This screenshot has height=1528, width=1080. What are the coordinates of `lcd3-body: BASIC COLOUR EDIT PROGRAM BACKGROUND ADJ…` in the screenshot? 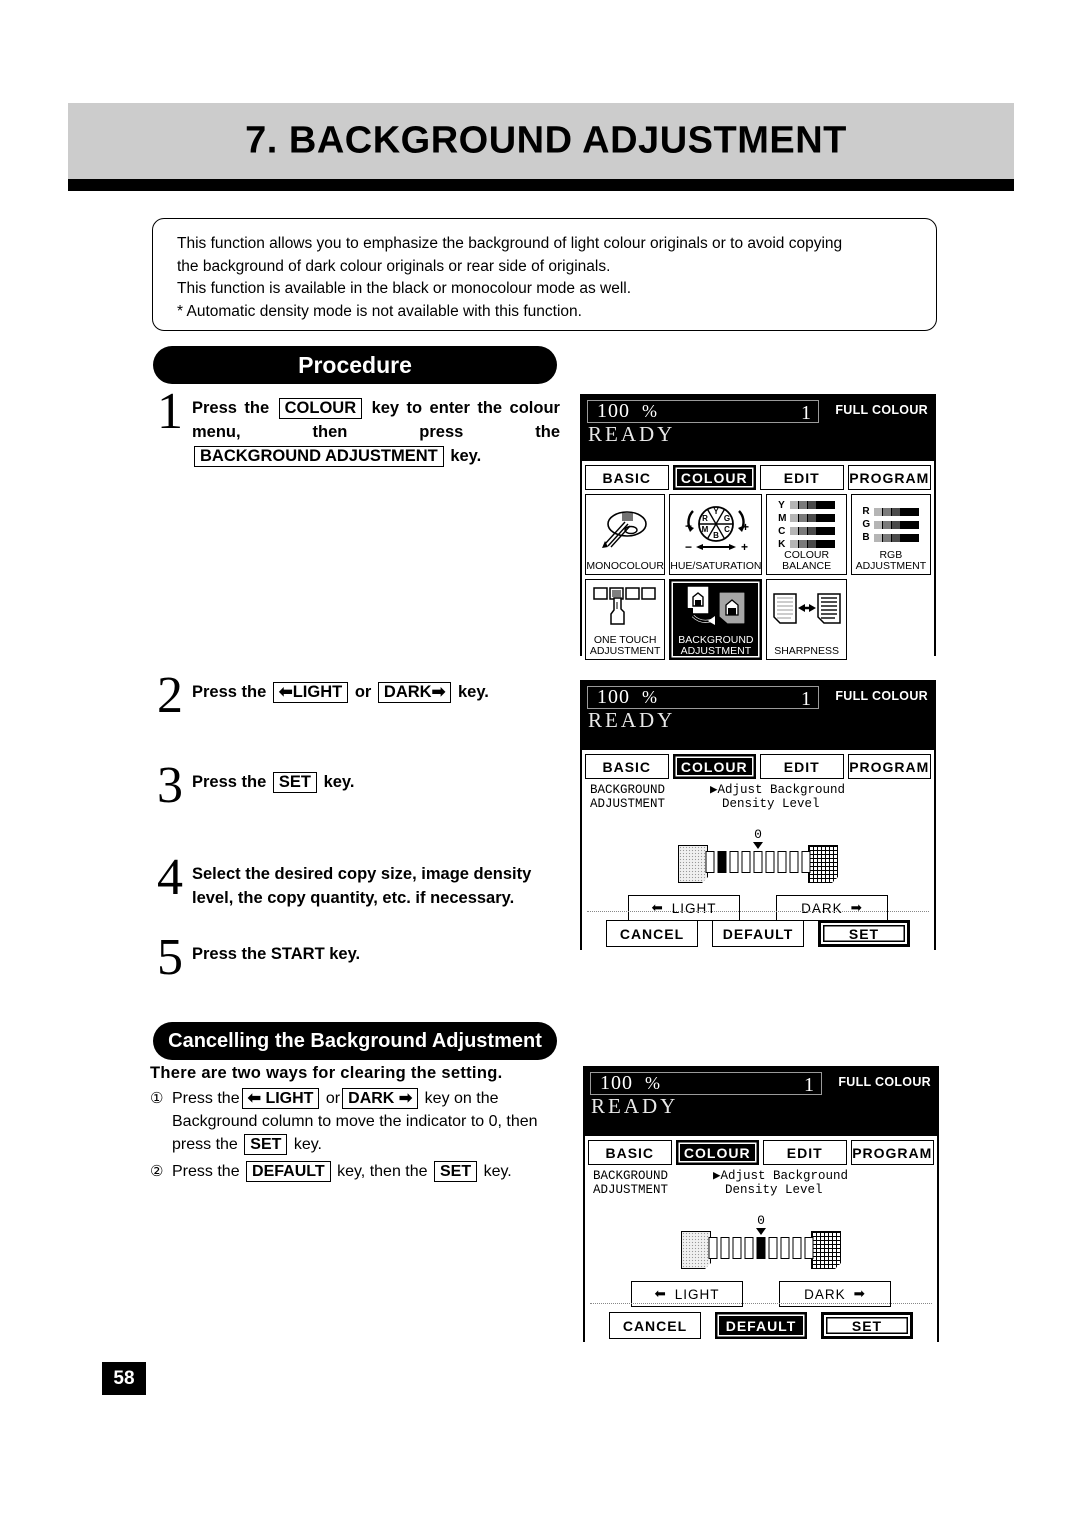 It's located at (761, 1272).